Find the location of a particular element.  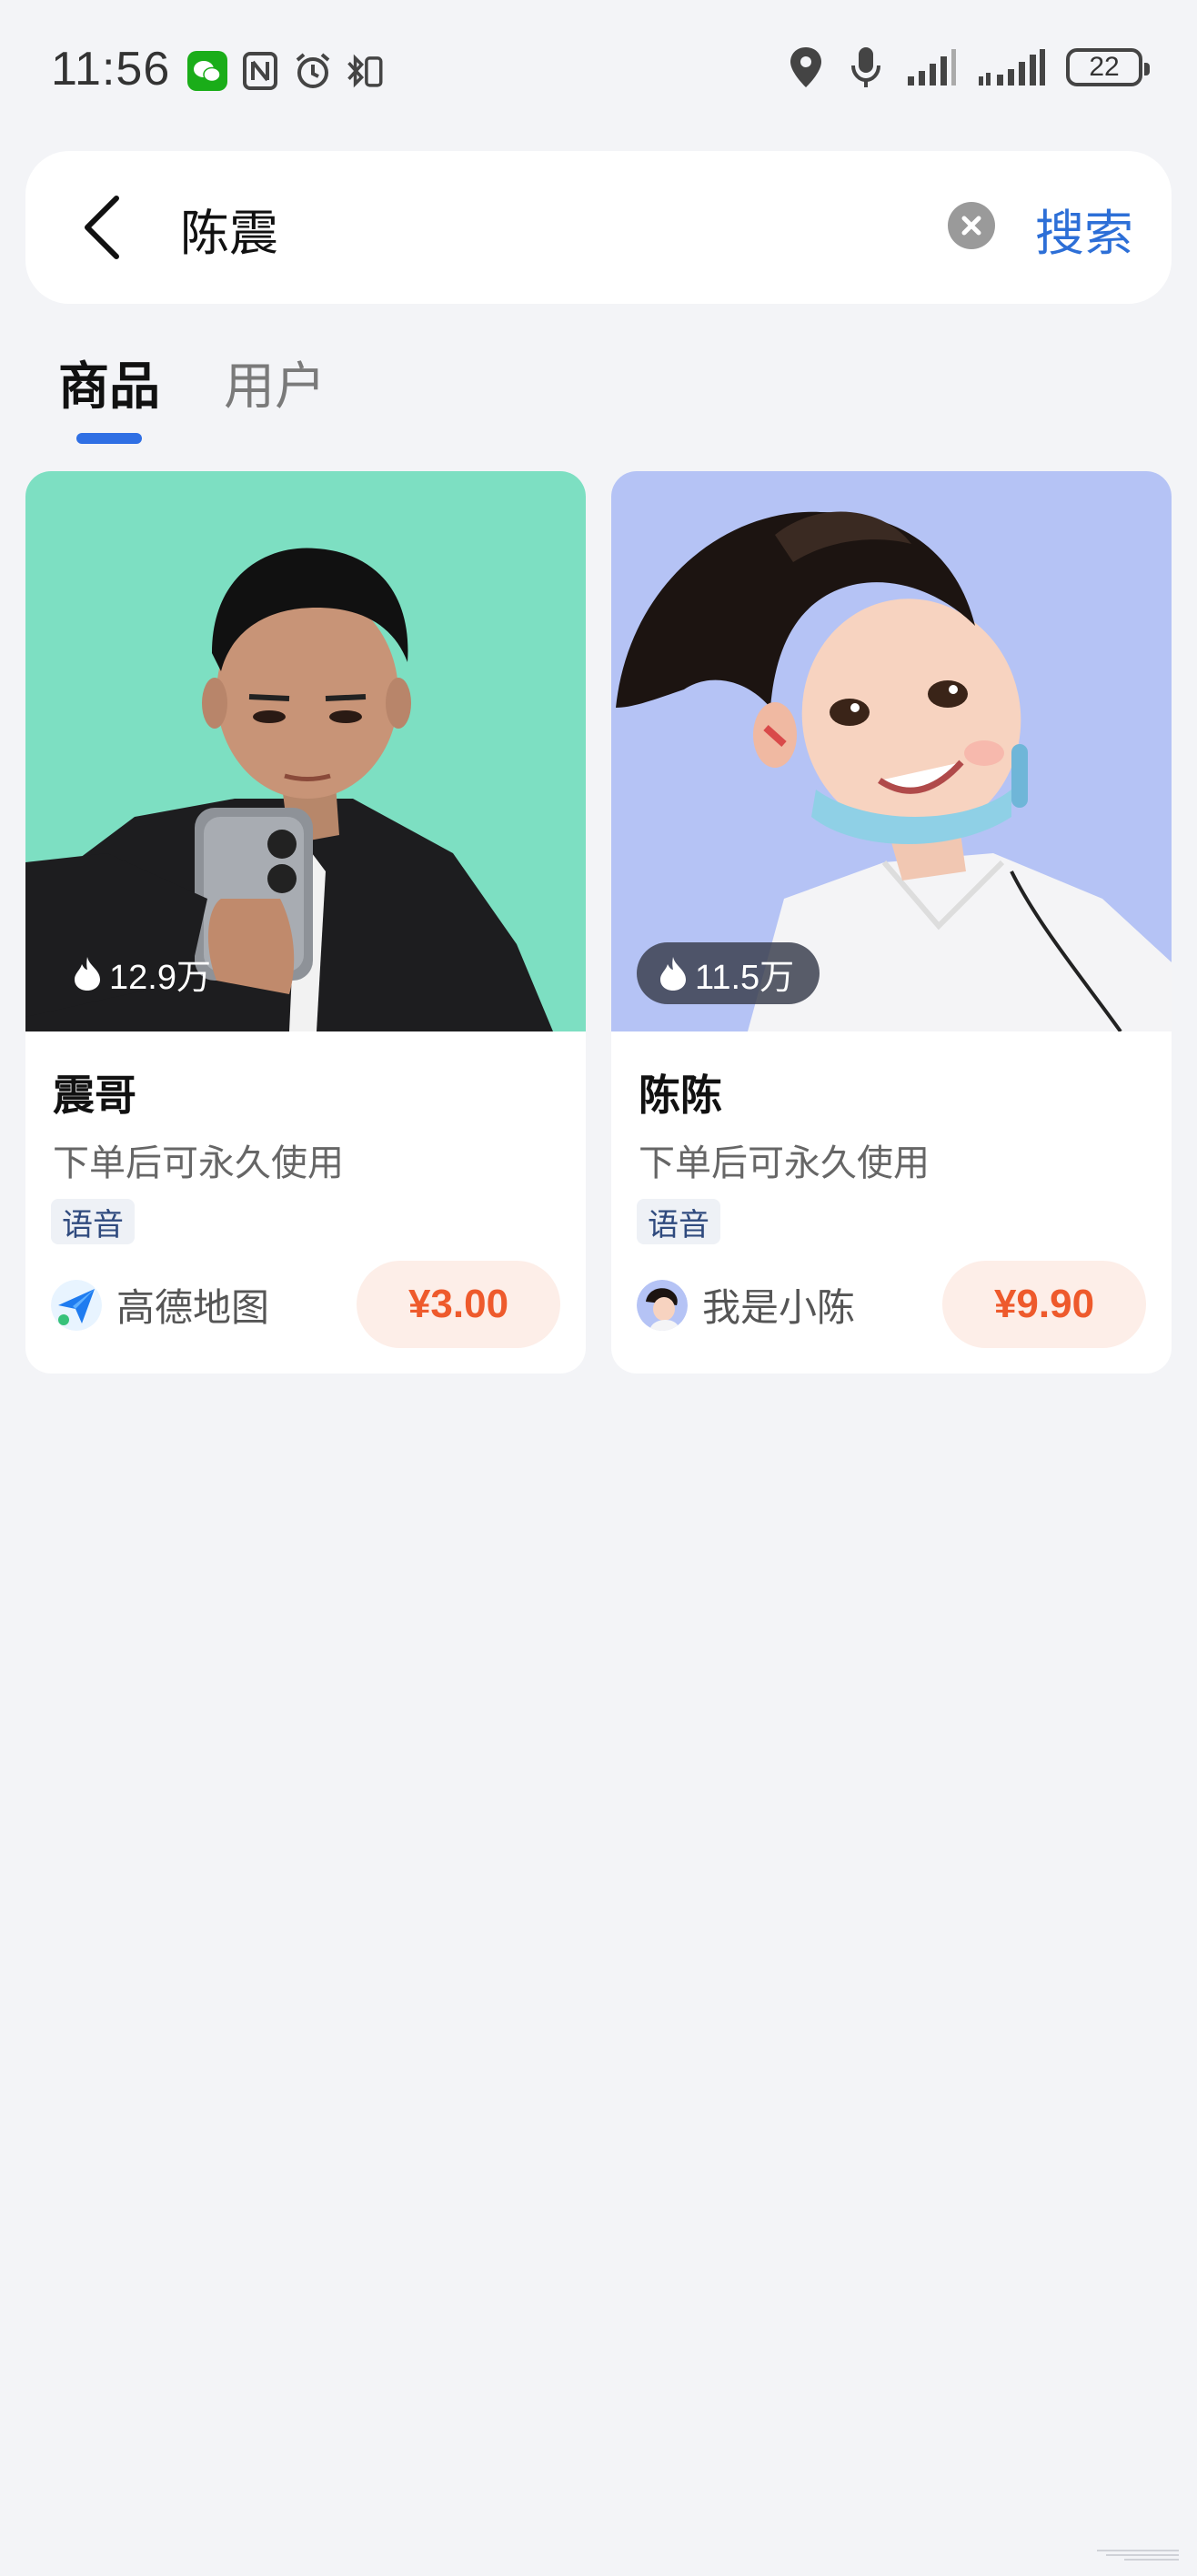

clear-search-button is located at coordinates (971, 225).